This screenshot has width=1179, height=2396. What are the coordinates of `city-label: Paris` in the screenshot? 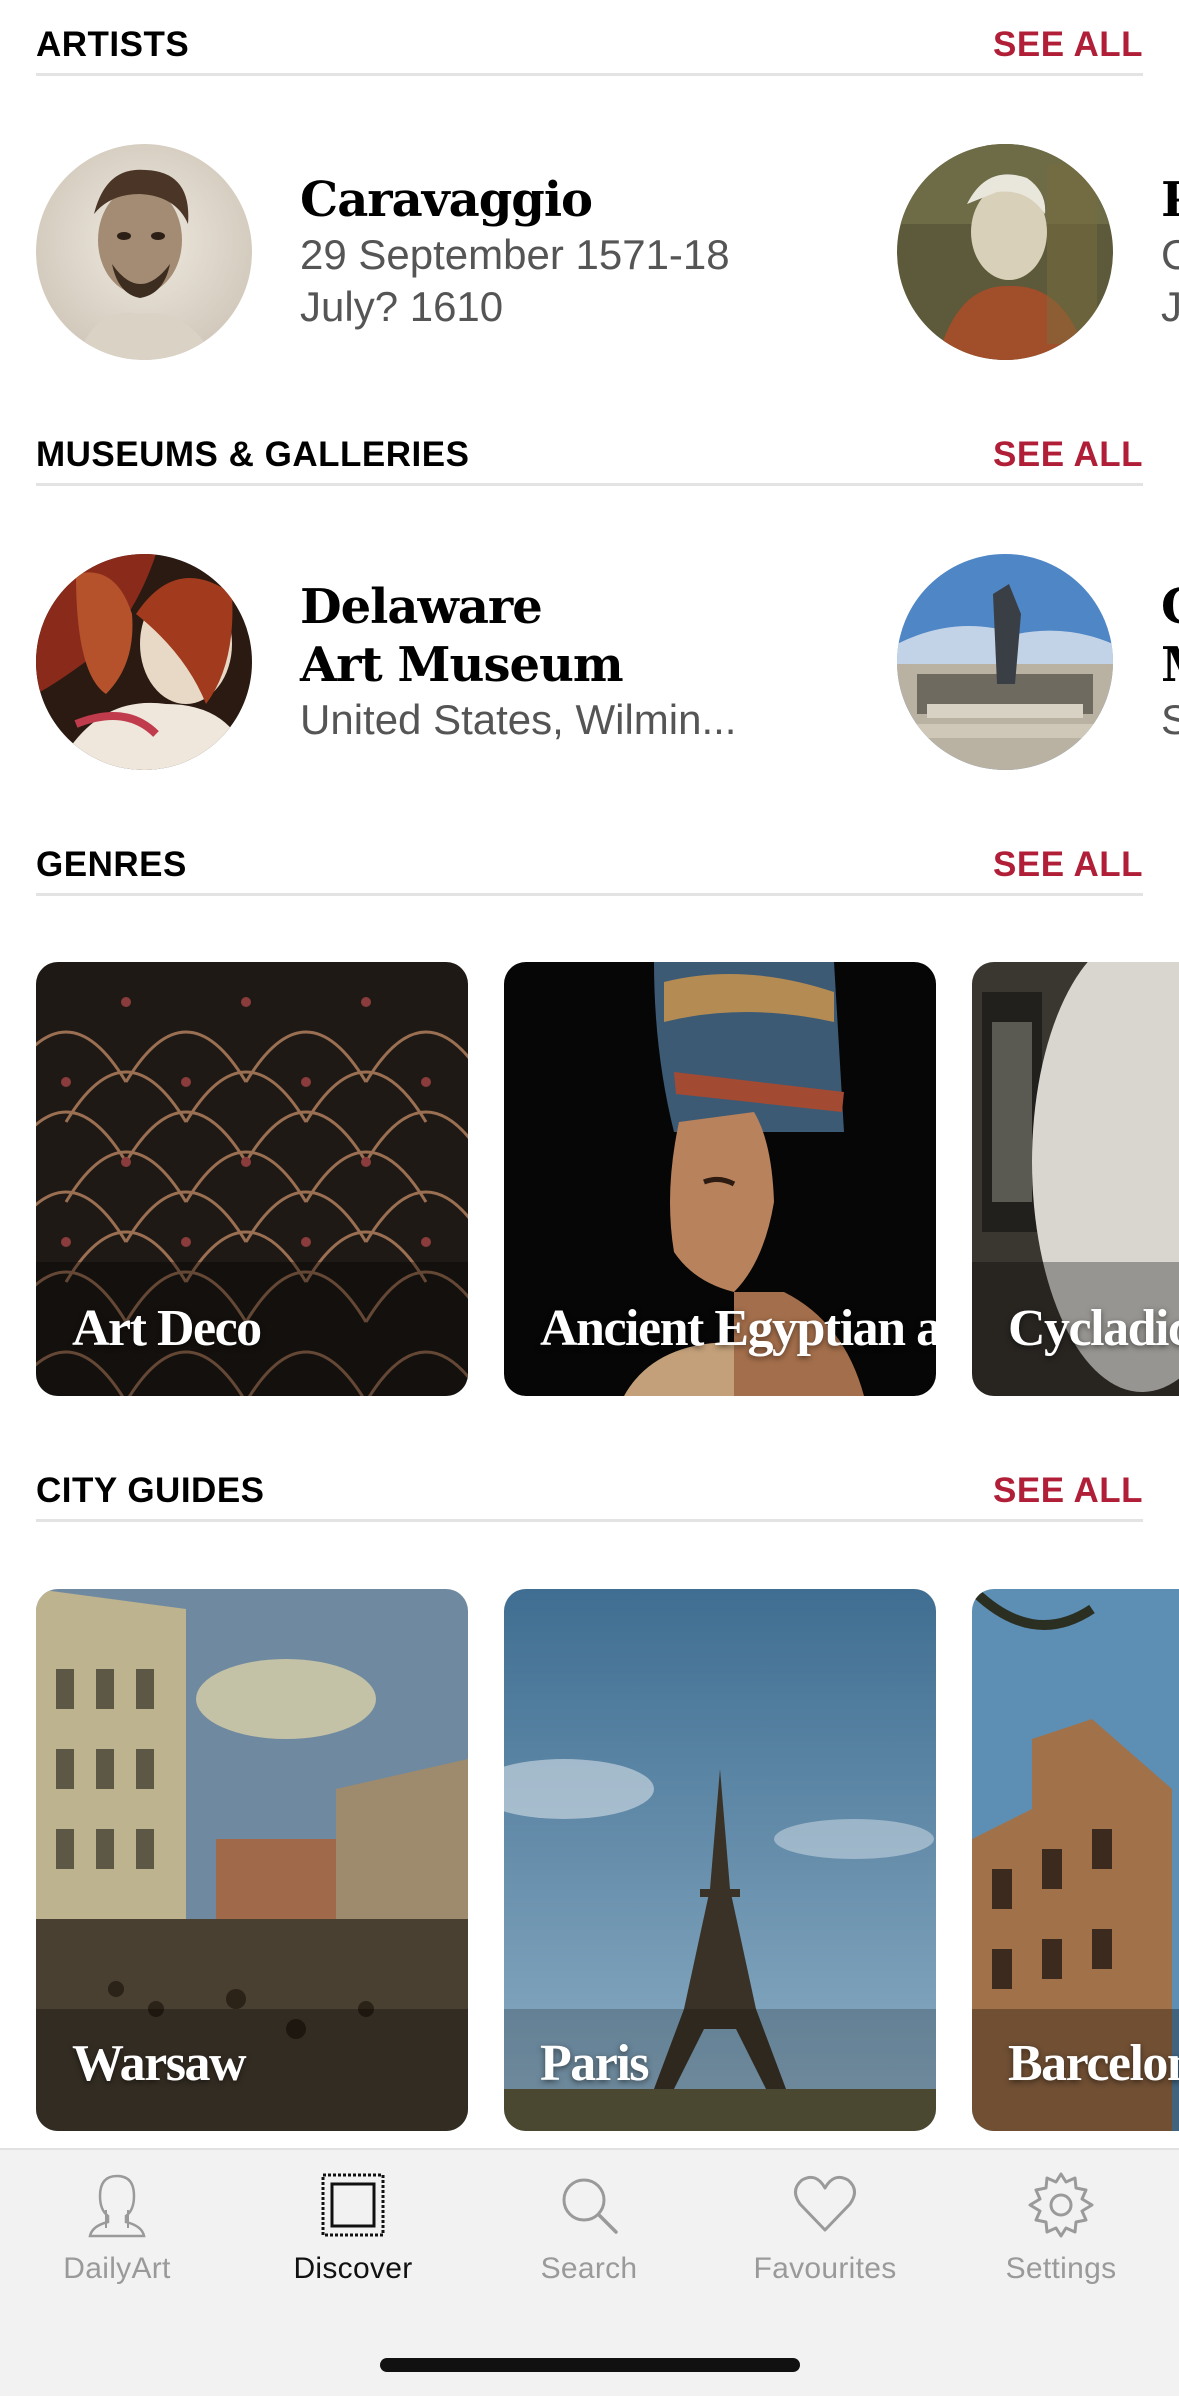 It's located at (595, 2063).